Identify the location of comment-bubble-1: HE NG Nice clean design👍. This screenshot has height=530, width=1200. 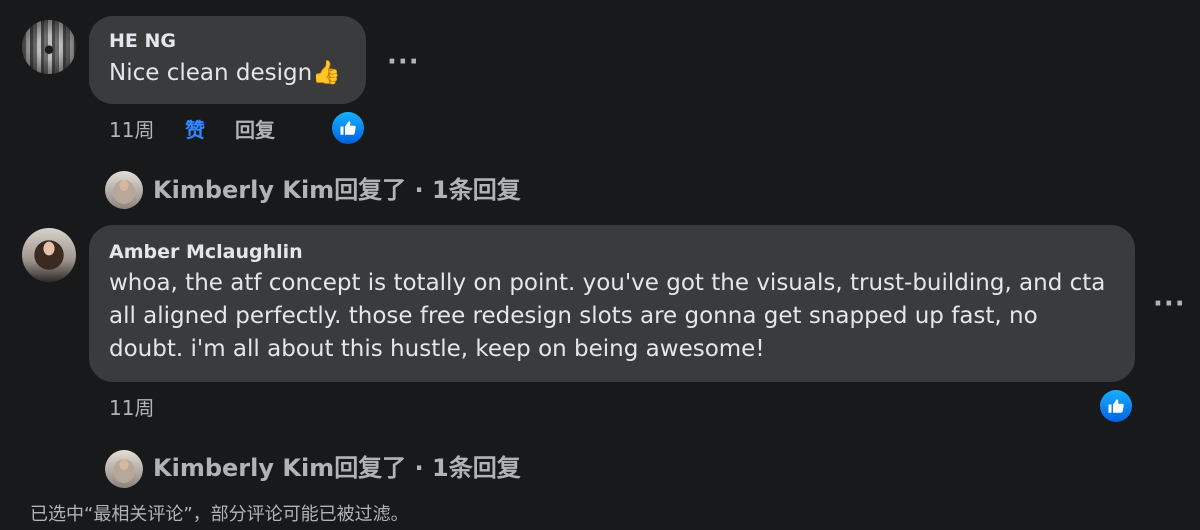
(227, 60).